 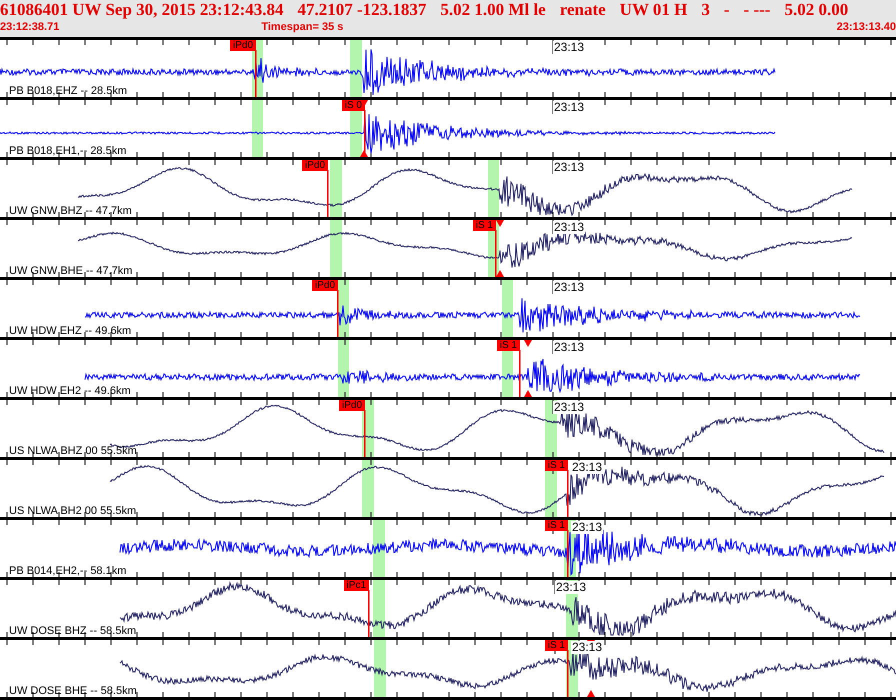 What do you see at coordinates (362, 10) in the screenshot?
I see `event-field: 47.2107 -123.1837` at bounding box center [362, 10].